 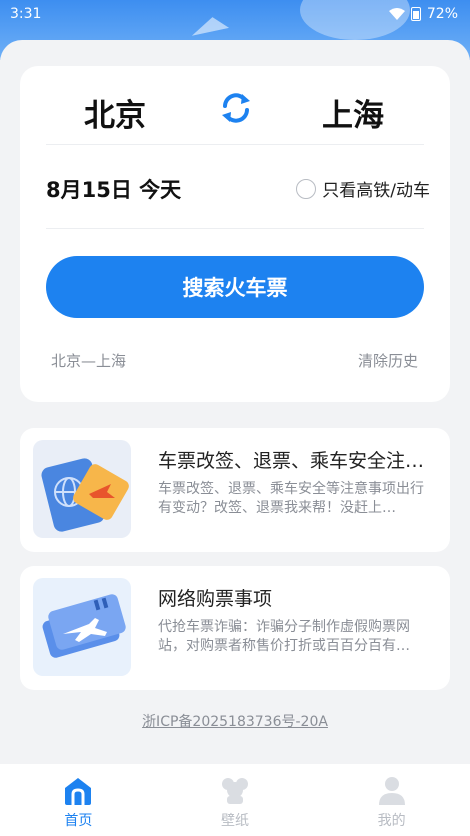 What do you see at coordinates (376, 191) in the screenshot?
I see `high-speed-only-label: 只看高铁/动车` at bounding box center [376, 191].